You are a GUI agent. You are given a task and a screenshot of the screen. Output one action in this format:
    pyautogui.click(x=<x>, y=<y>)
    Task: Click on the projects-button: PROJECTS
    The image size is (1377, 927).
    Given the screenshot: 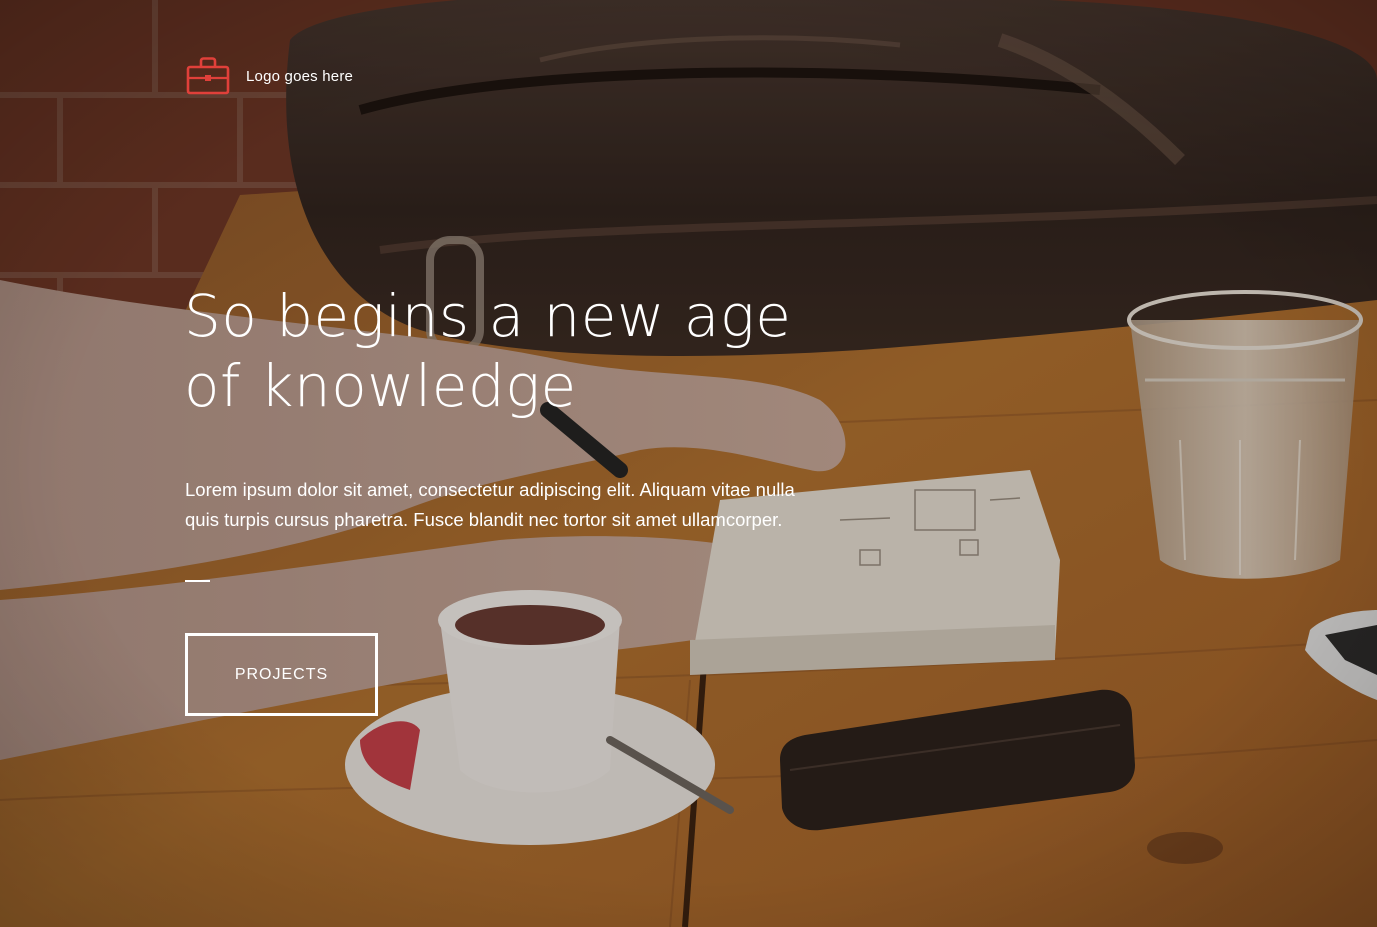 What is the action you would take?
    pyautogui.click(x=281, y=674)
    